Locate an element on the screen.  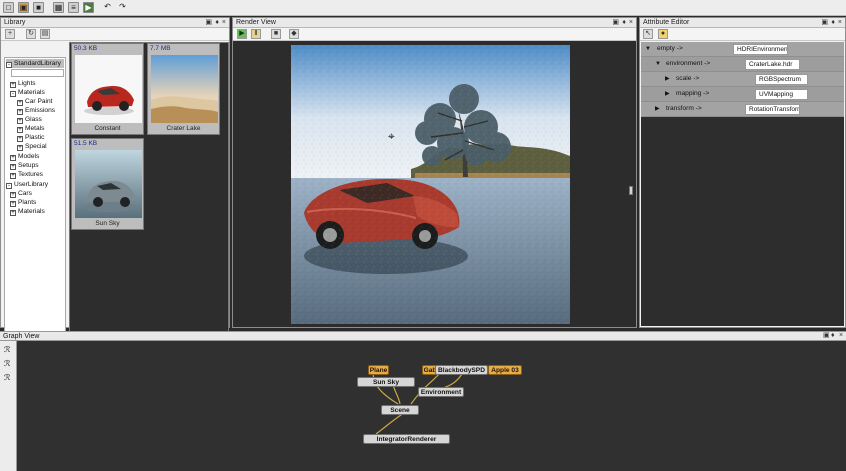
tree-item-models: + Models is located at coordinates (24, 156).